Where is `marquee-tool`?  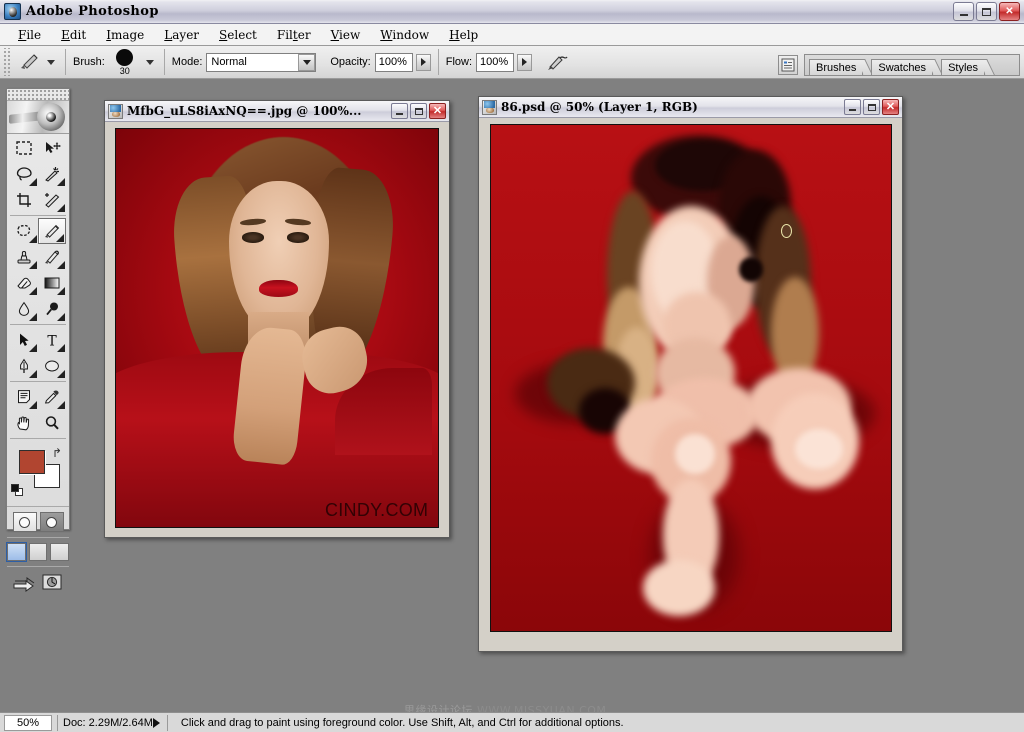
marquee-tool is located at coordinates (24, 148).